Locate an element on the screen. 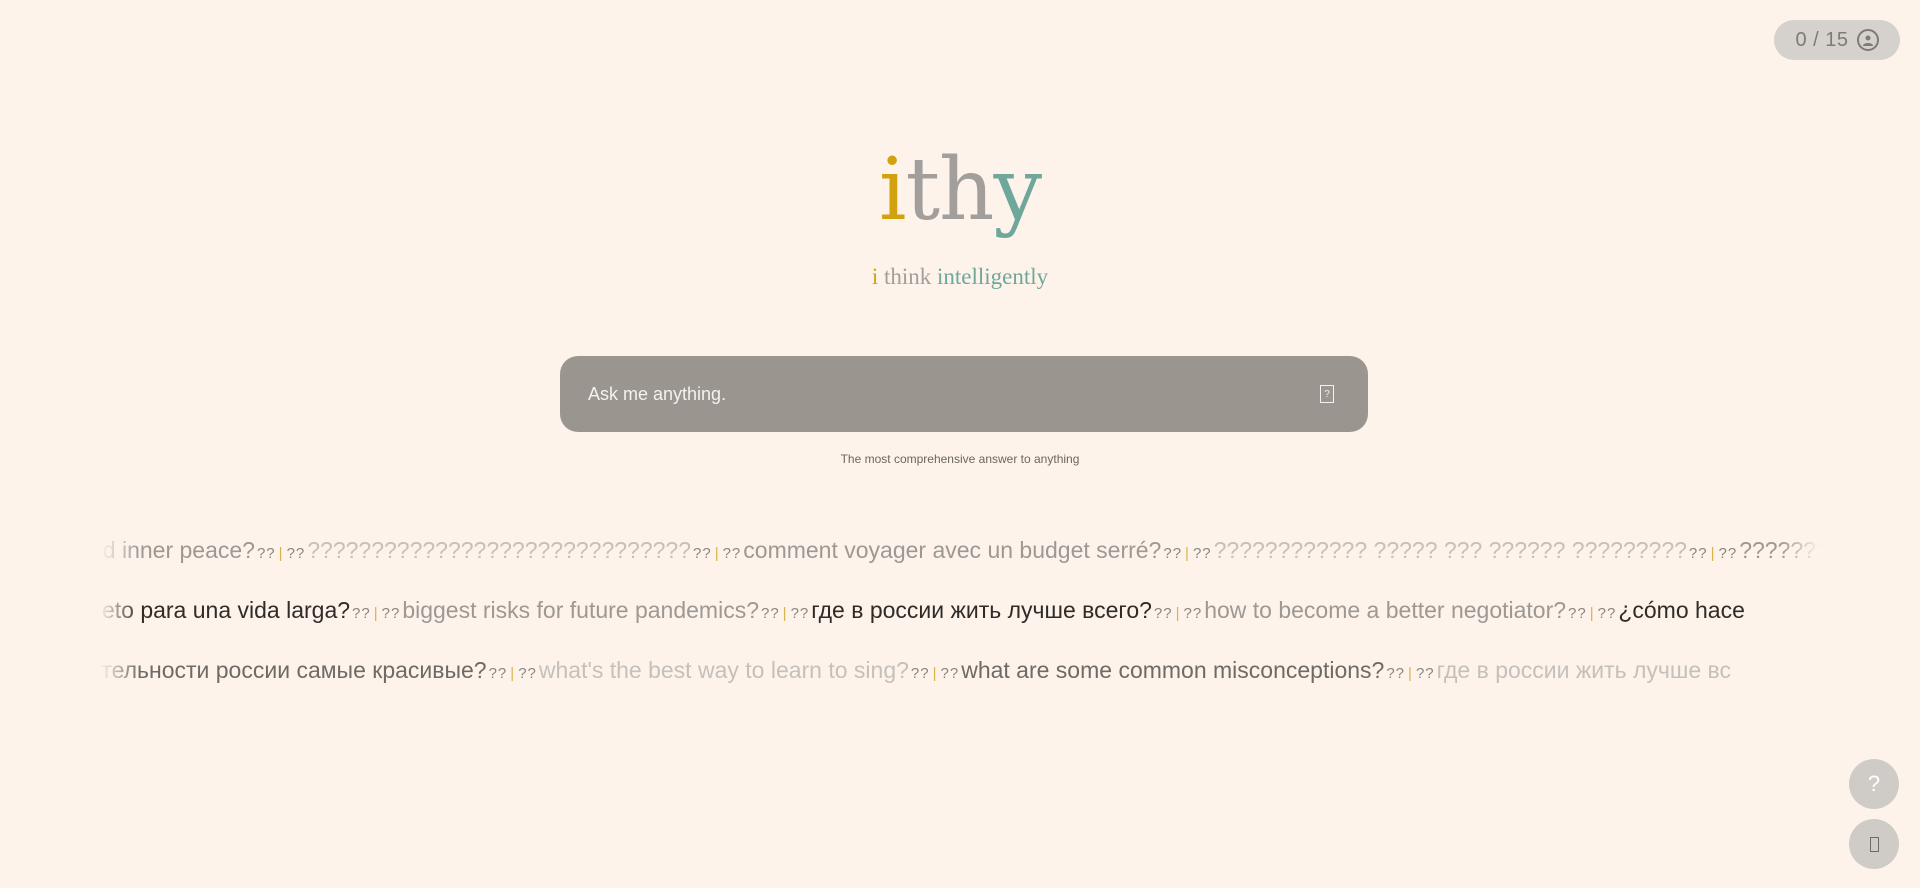 The image size is (1920, 888). example-question: где в россии жить лучше всего? is located at coordinates (981, 610).